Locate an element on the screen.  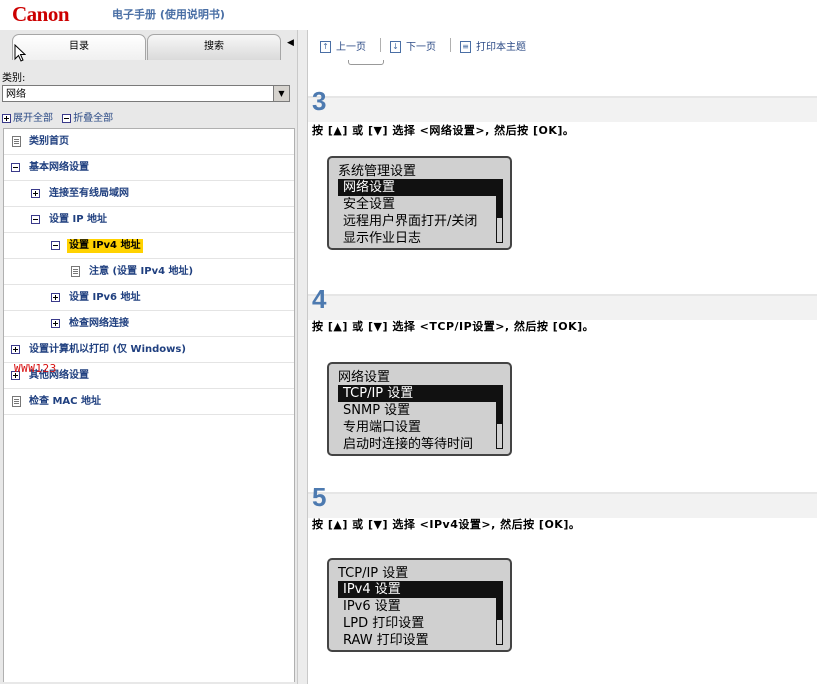
app-header: Canon 电子手册 (使用说明书) is located at coordinates (408, 15).